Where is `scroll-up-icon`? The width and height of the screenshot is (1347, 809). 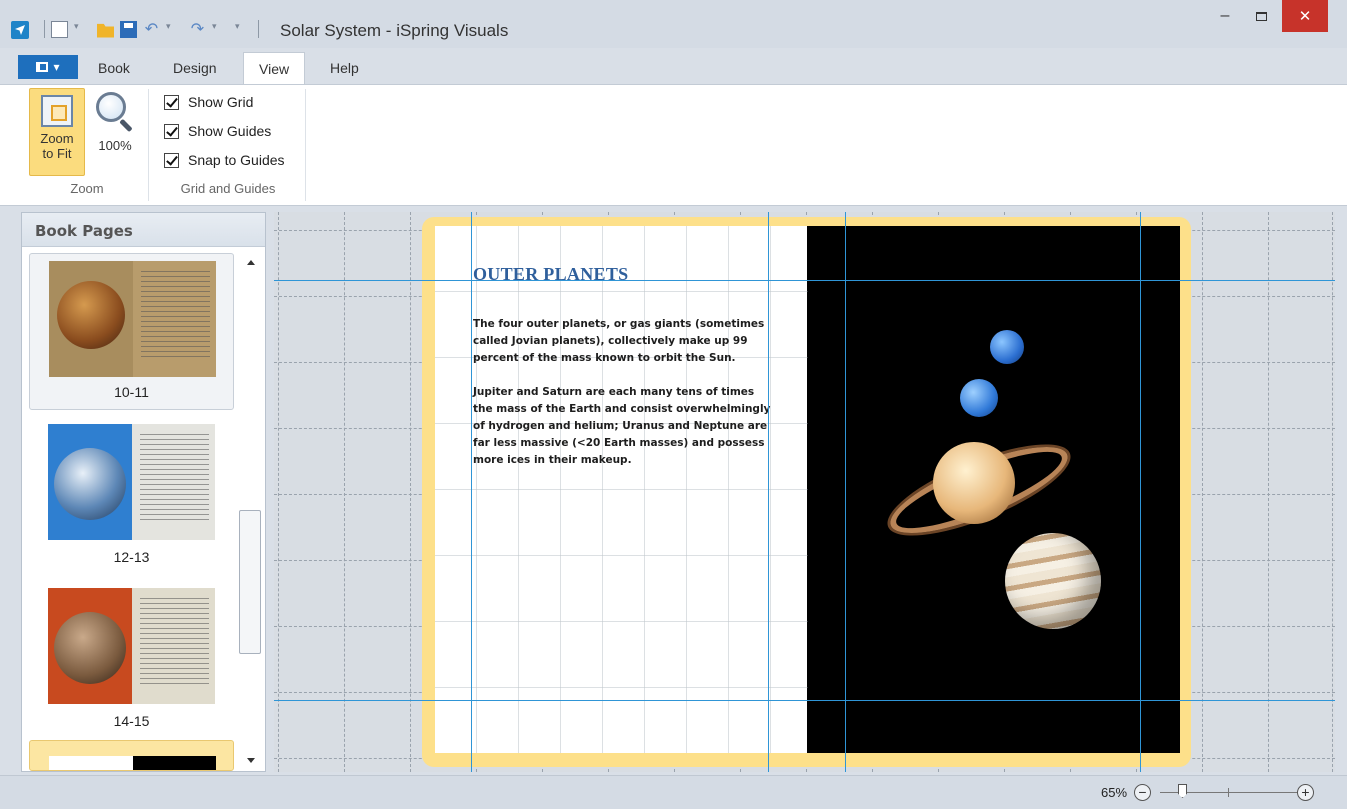
scroll-up-icon is located at coordinates (251, 262).